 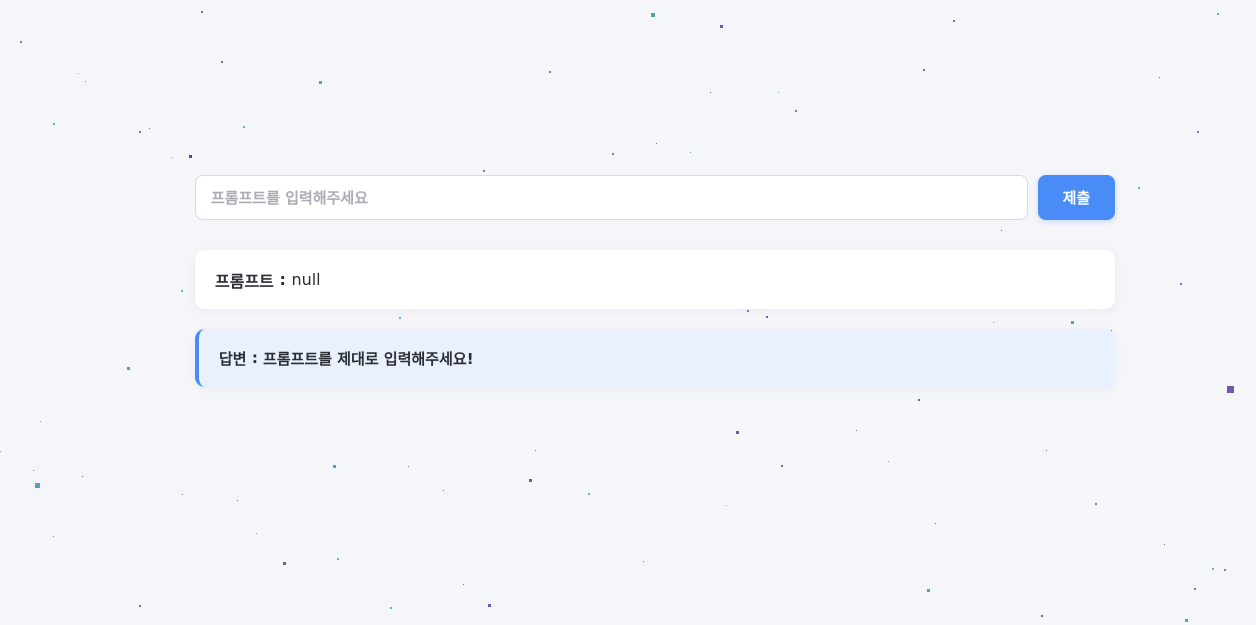 I want to click on prompt-form: 제출, so click(x=655, y=197).